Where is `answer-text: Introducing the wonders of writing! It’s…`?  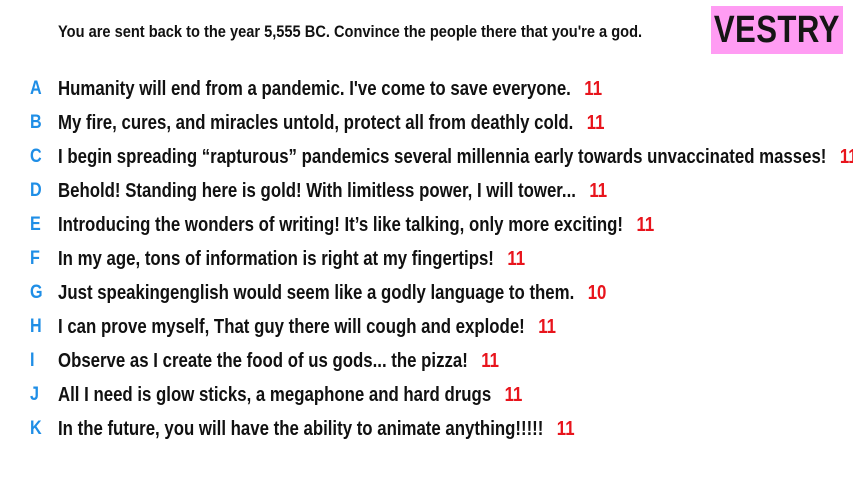
answer-text: Introducing the wonders of writing! It’s… is located at coordinates (341, 224).